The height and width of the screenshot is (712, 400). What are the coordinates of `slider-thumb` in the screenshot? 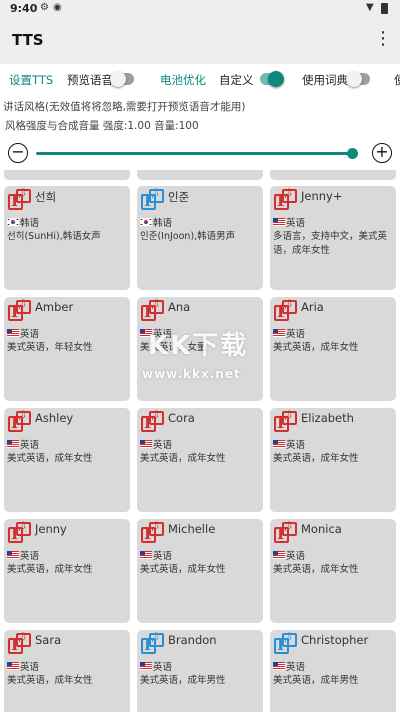 It's located at (352, 153).